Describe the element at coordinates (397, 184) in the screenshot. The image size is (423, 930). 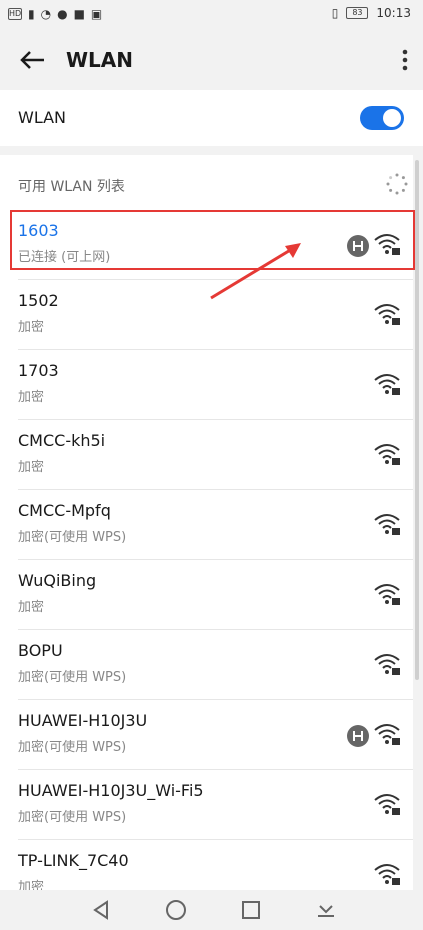
I see `loading-spinner-icon` at that location.